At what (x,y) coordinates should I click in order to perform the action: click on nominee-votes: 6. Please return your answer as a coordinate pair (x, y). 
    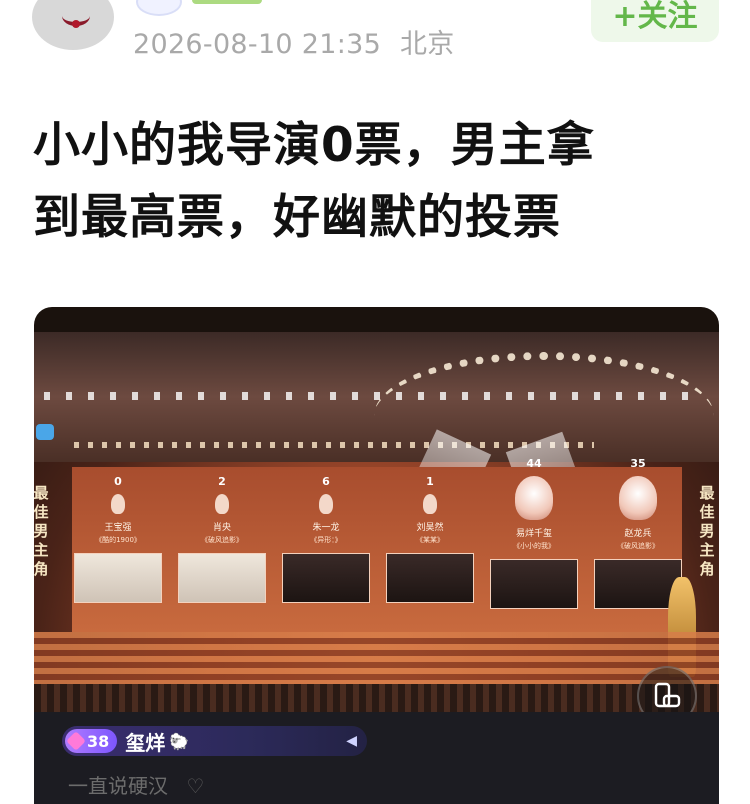
    Looking at the image, I should click on (326, 481).